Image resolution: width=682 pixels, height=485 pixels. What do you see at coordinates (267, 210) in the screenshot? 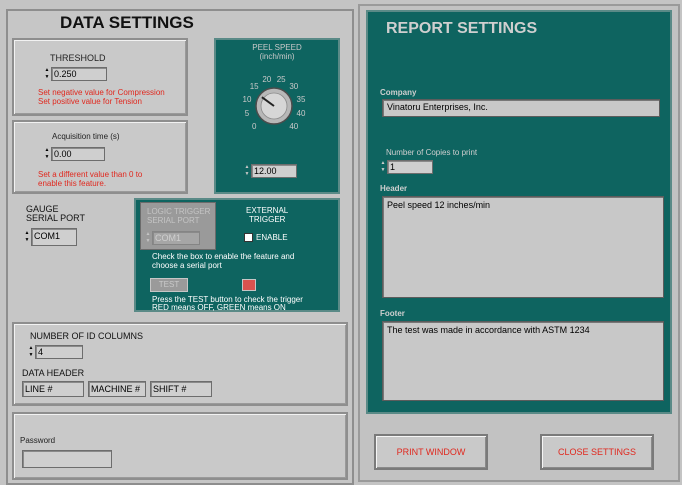
I see `external-trigger-label: EXTERNAL` at bounding box center [267, 210].